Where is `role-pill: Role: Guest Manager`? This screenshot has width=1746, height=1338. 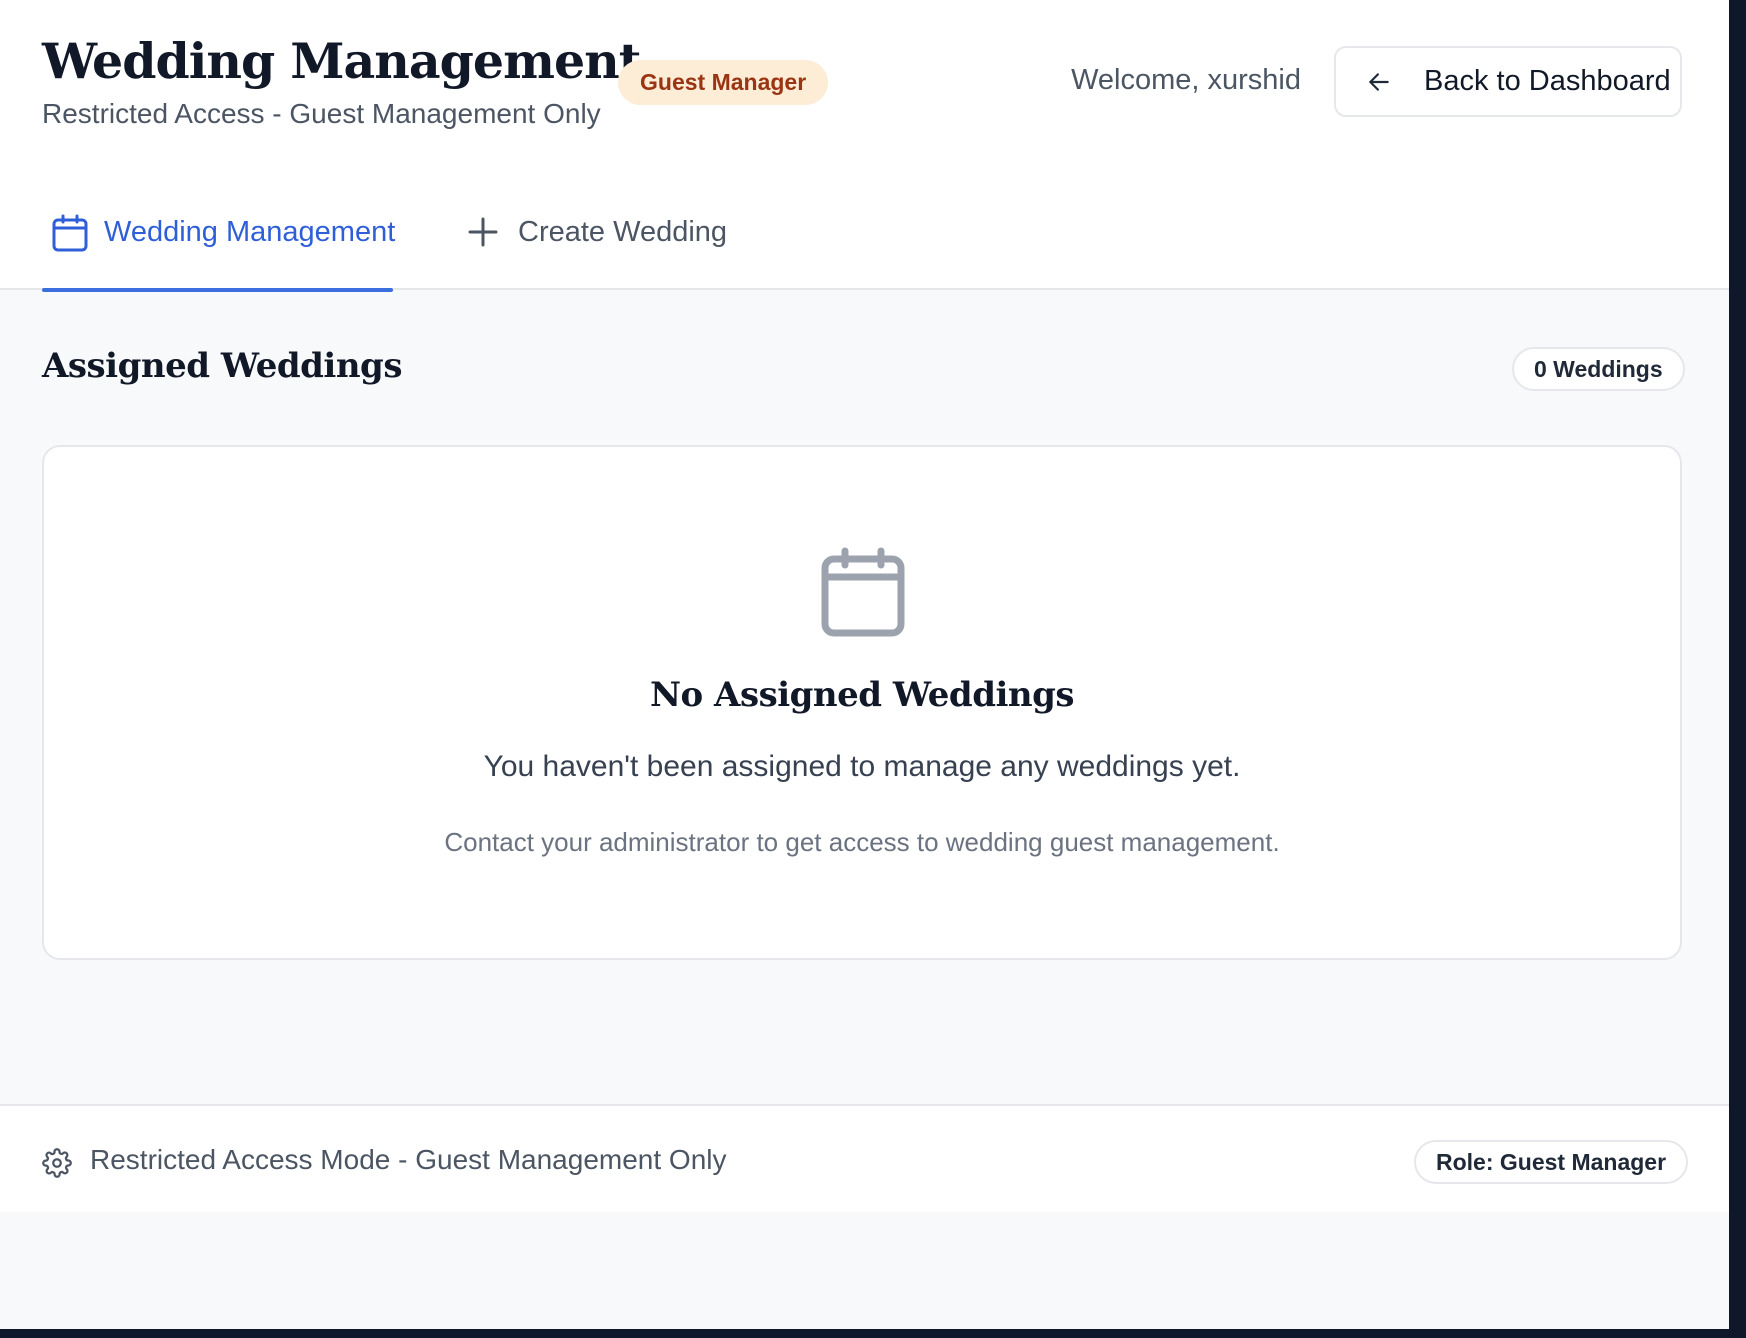
role-pill: Role: Guest Manager is located at coordinates (1551, 1162).